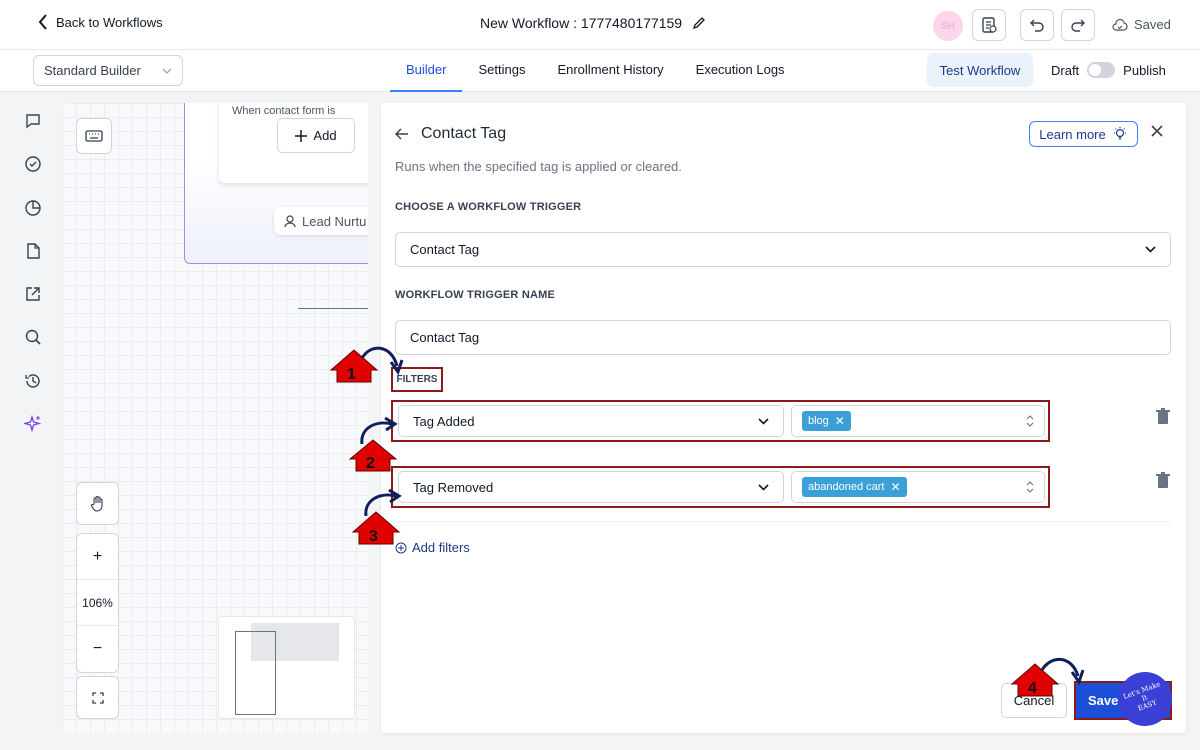 Image resolution: width=1200 pixels, height=750 pixels. What do you see at coordinates (1142, 696) in the screenshot?
I see `watermark-text: Let's Make It EASY` at bounding box center [1142, 696].